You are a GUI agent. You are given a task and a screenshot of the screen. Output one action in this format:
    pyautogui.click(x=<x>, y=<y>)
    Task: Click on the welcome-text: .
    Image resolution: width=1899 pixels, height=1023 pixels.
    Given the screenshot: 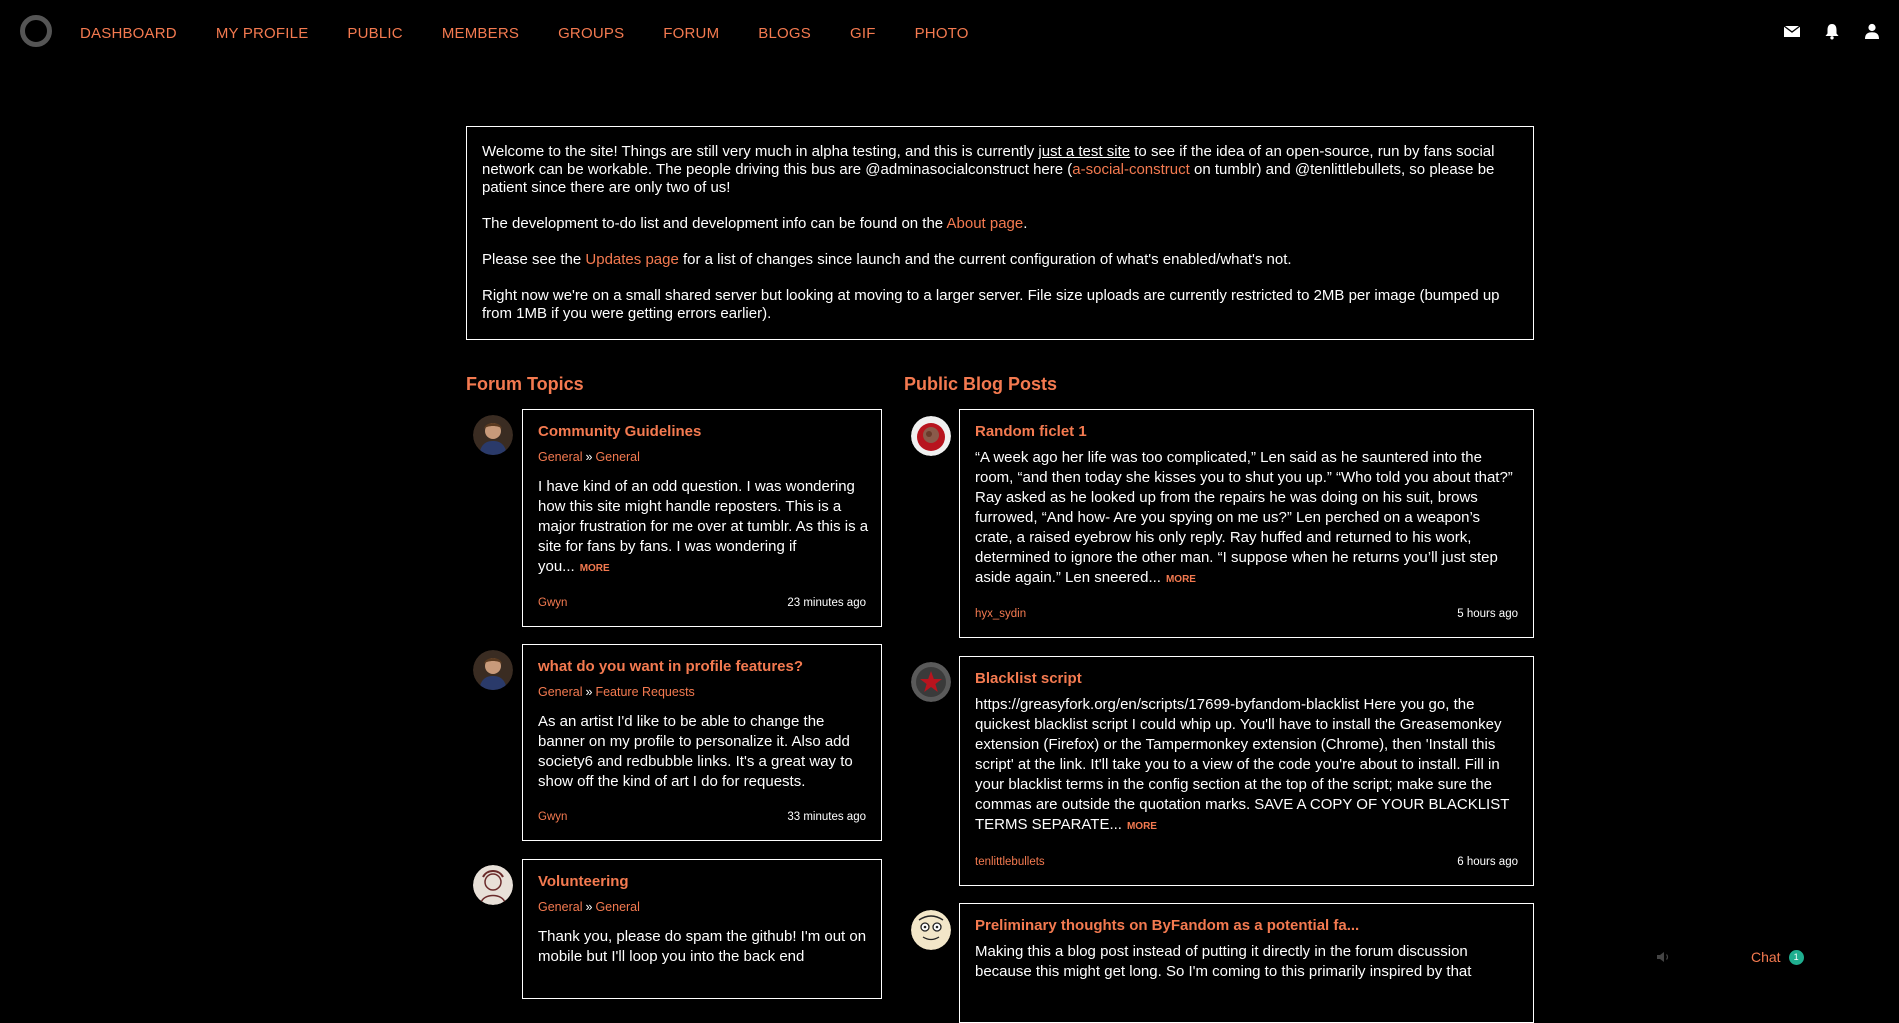 What is the action you would take?
    pyautogui.click(x=1025, y=223)
    